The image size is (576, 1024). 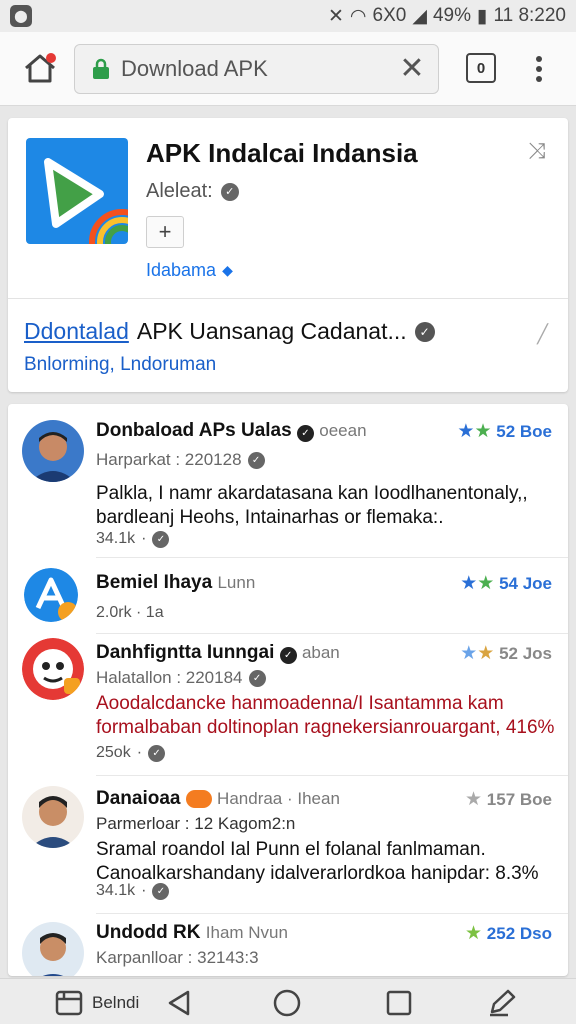 What do you see at coordinates (282, 153) in the screenshot?
I see `app-title: APK Indalcai Indansia` at bounding box center [282, 153].